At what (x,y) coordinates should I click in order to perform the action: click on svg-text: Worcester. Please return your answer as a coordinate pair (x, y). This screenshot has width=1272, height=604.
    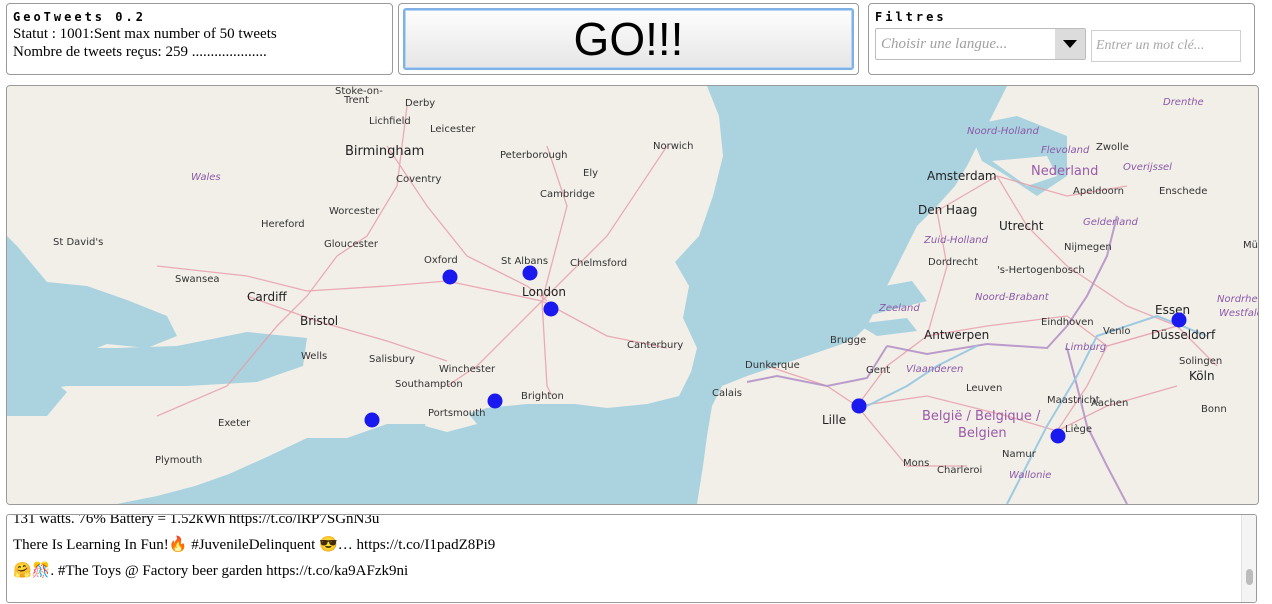
    Looking at the image, I should click on (354, 211).